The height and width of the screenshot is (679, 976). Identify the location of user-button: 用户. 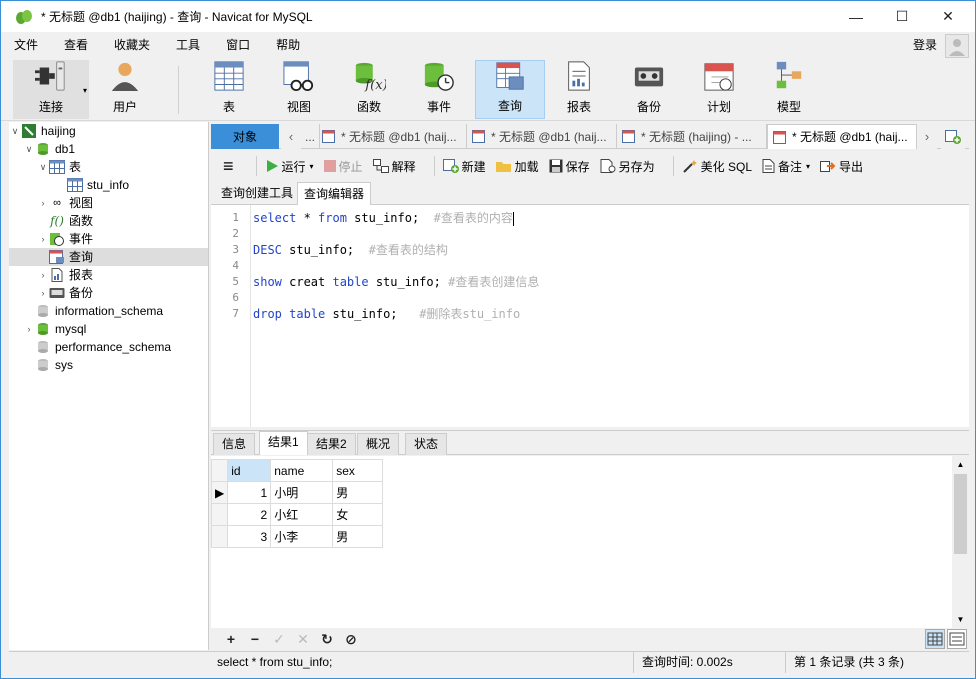
(125, 89).